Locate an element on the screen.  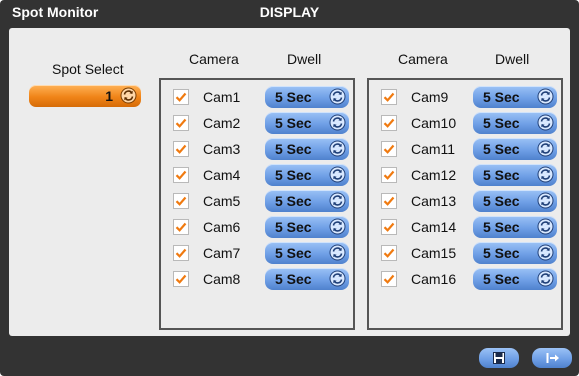
section-title: DISPLAY is located at coordinates (289, 12).